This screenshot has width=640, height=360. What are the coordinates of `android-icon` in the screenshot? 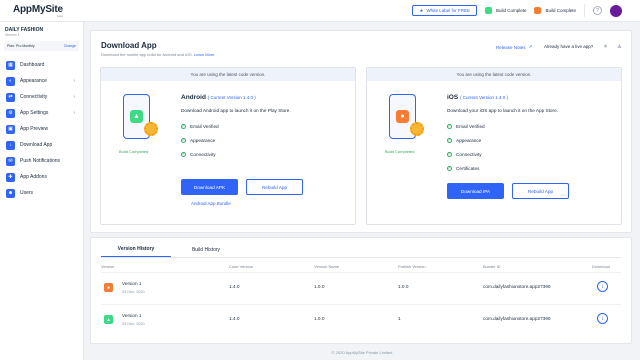 It's located at (488, 10).